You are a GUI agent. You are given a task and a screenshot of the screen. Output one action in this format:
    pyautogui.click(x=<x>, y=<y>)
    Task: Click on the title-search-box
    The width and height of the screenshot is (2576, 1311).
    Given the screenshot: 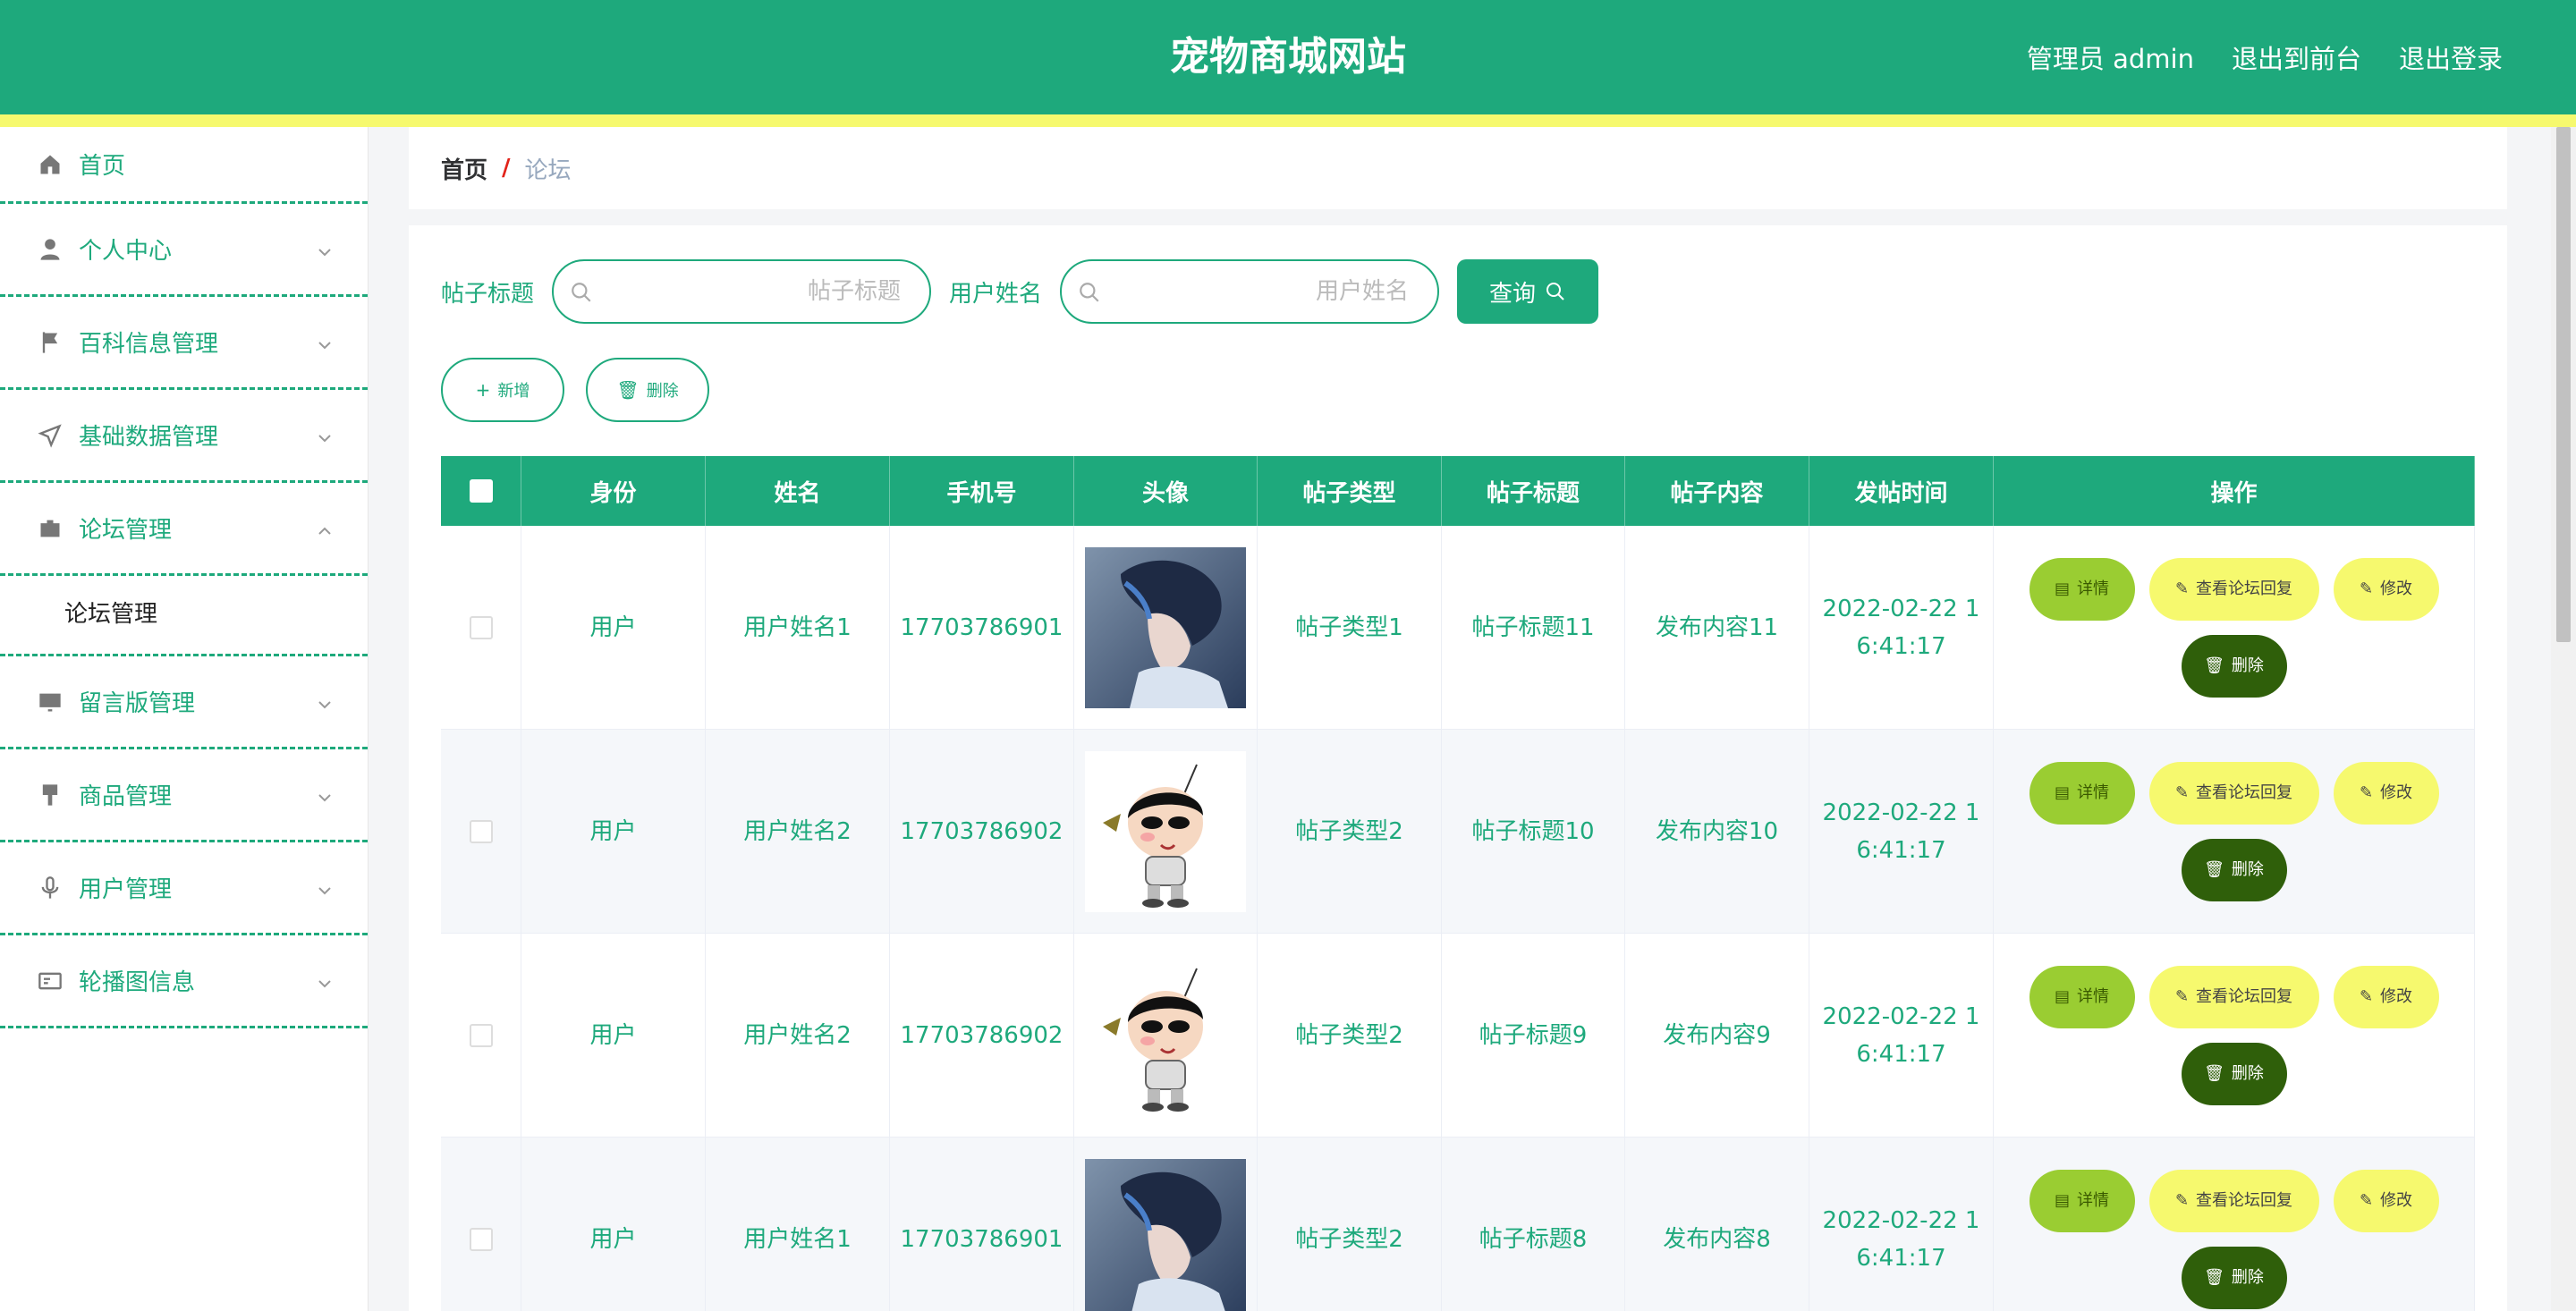 What is the action you would take?
    pyautogui.click(x=742, y=291)
    